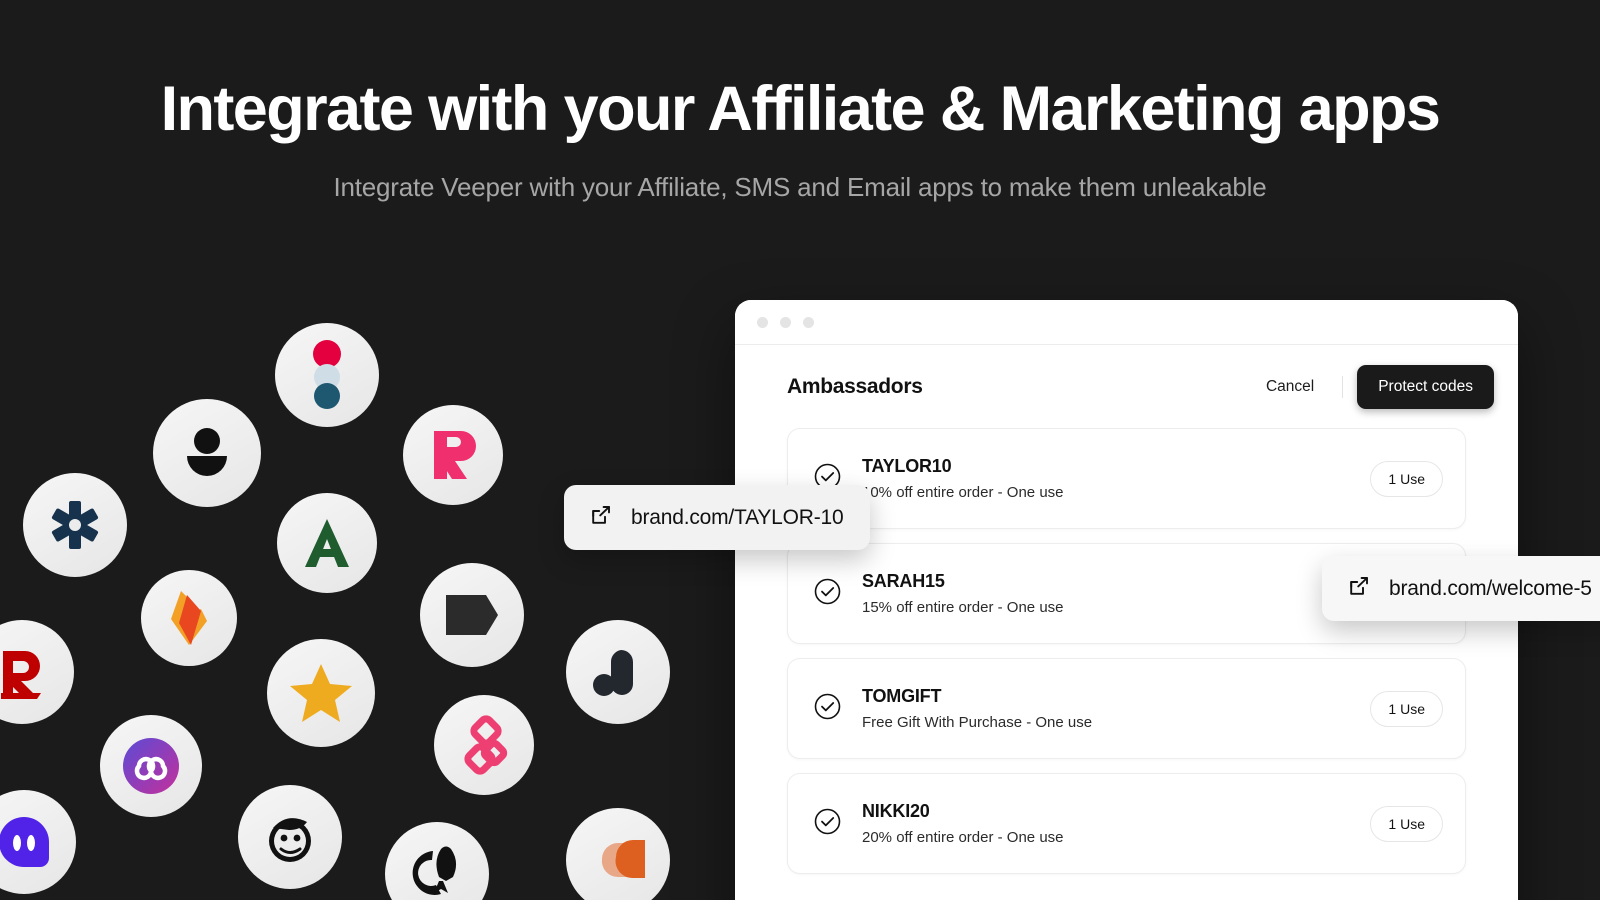 This screenshot has width=1600, height=900. Describe the element at coordinates (1343, 386) in the screenshot. I see `toolbar-divider` at that location.